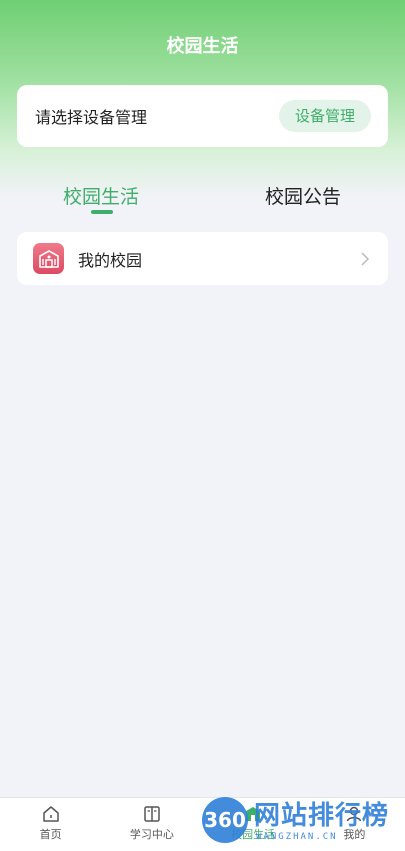  Describe the element at coordinates (91, 117) in the screenshot. I see `device-prompt: 请选择设备管理` at that location.